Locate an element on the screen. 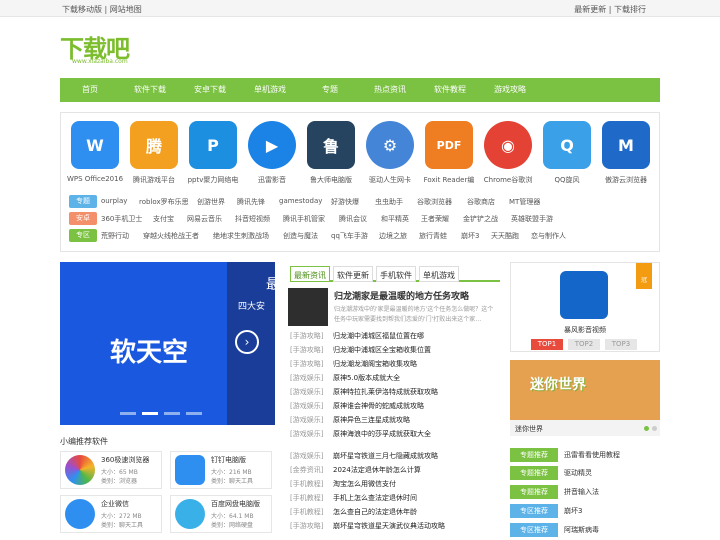 This screenshot has height=540, width=720. news-title: 原神谁会神骨的蛇威成就攻略 is located at coordinates (378, 406).